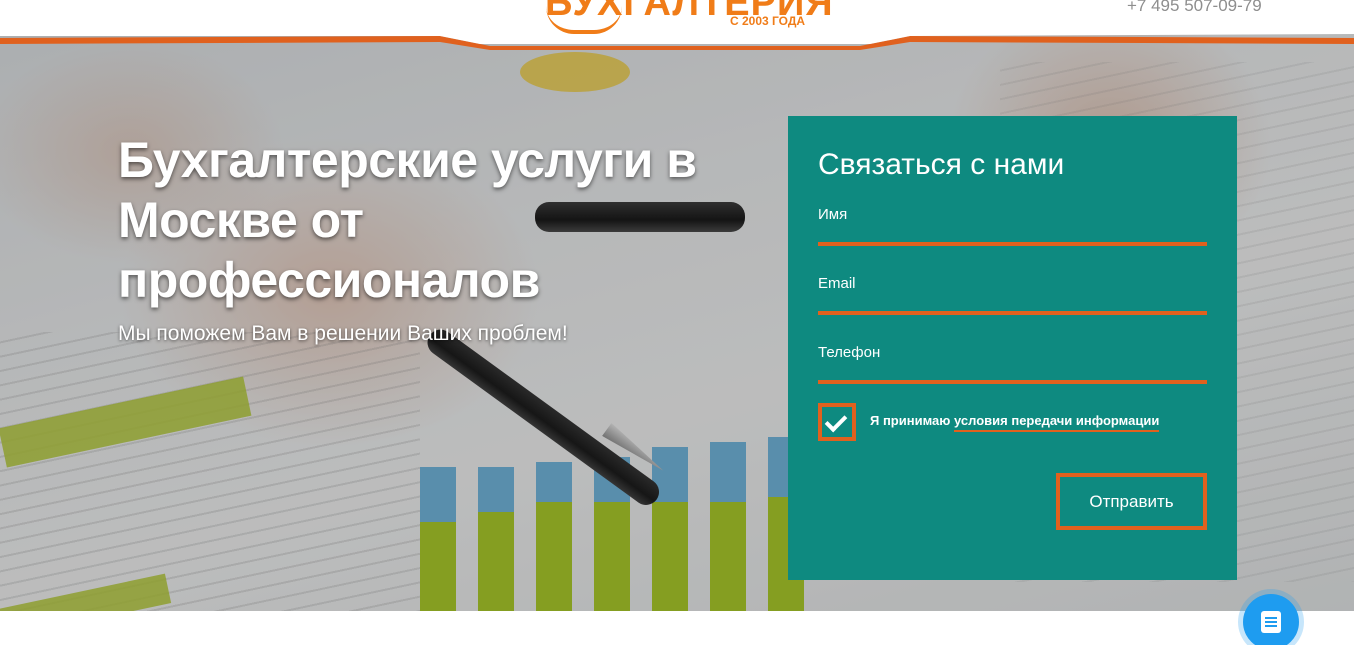  I want to click on name-field: Имя, so click(1012, 226).